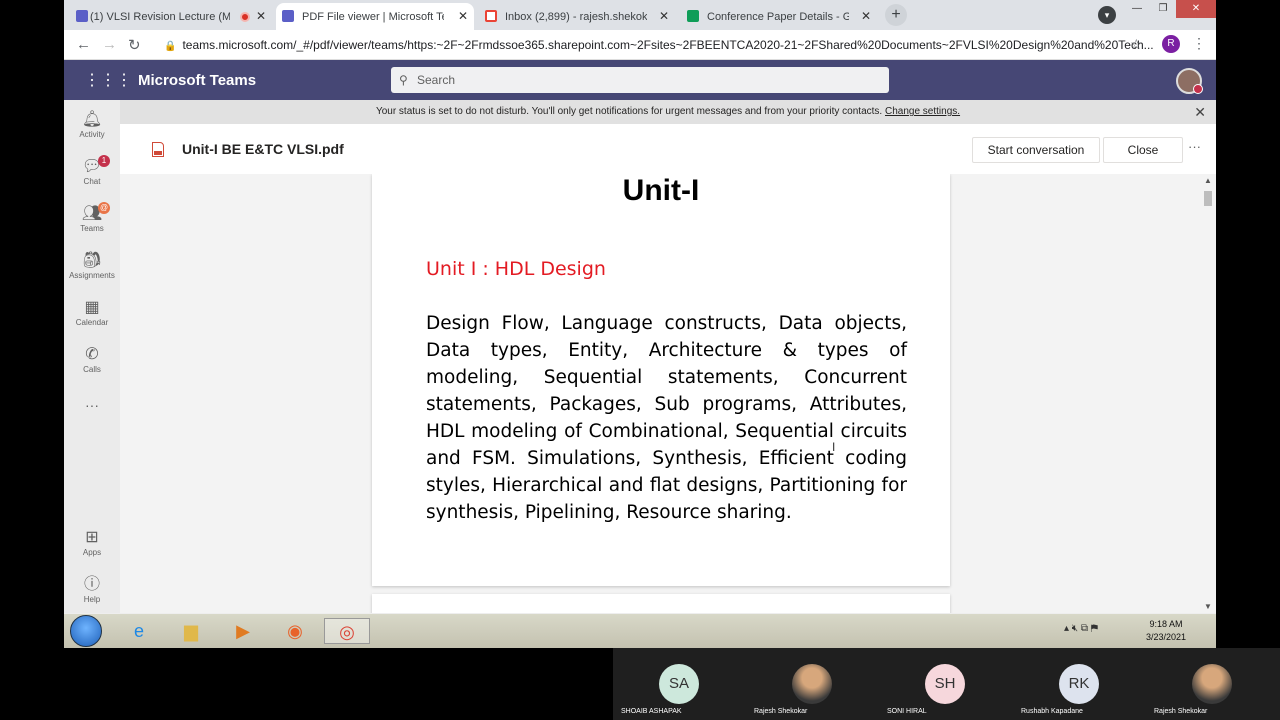 The width and height of the screenshot is (1280, 720). I want to click on rail-item-activity: 🔔︎ Activity, so click(92, 124).